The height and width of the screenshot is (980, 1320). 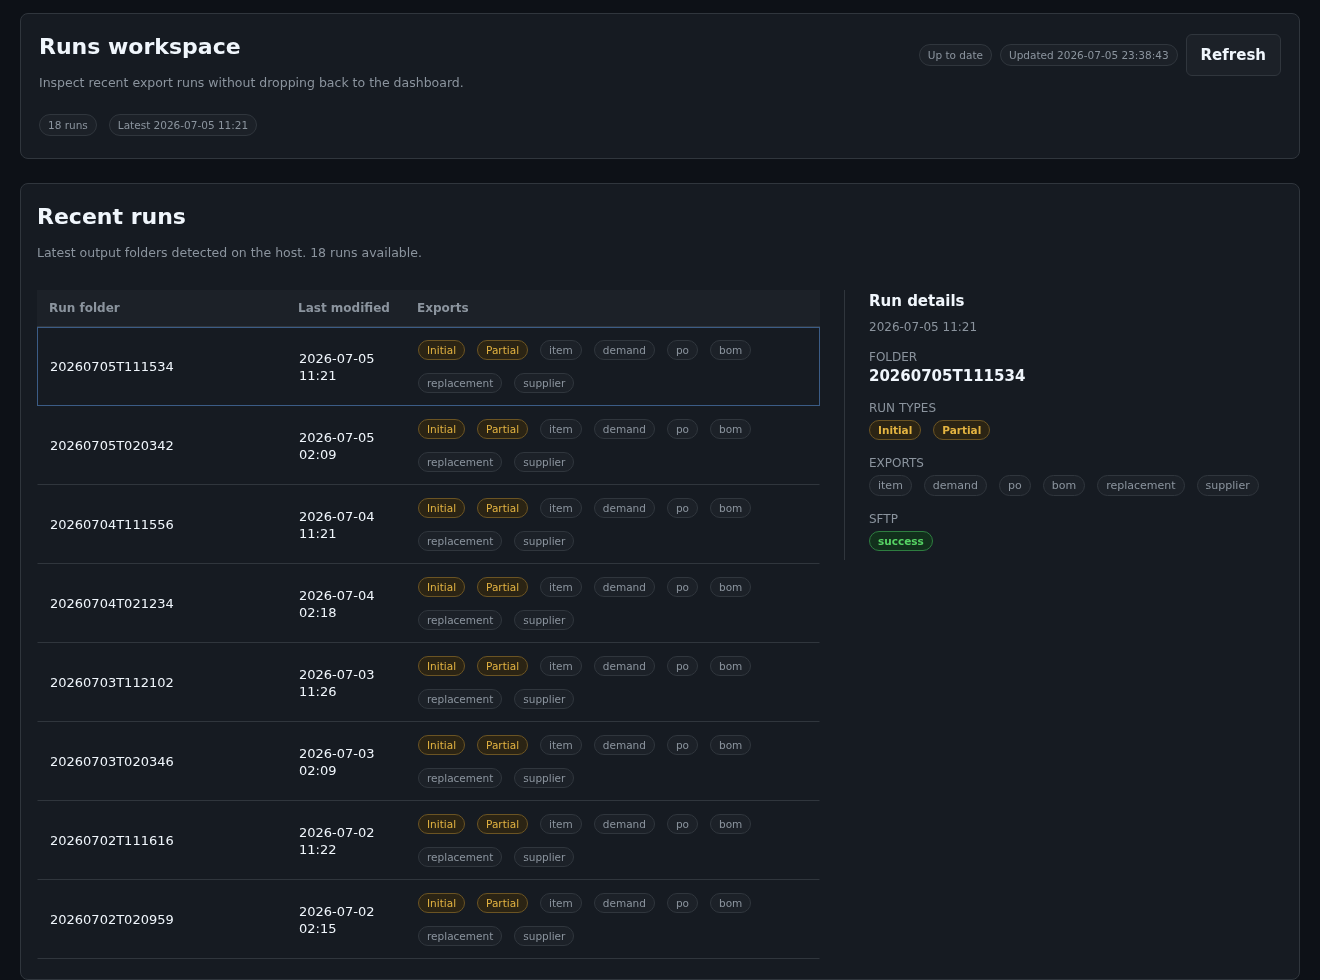 What do you see at coordinates (84, 308) in the screenshot?
I see `column-header: Run folder` at bounding box center [84, 308].